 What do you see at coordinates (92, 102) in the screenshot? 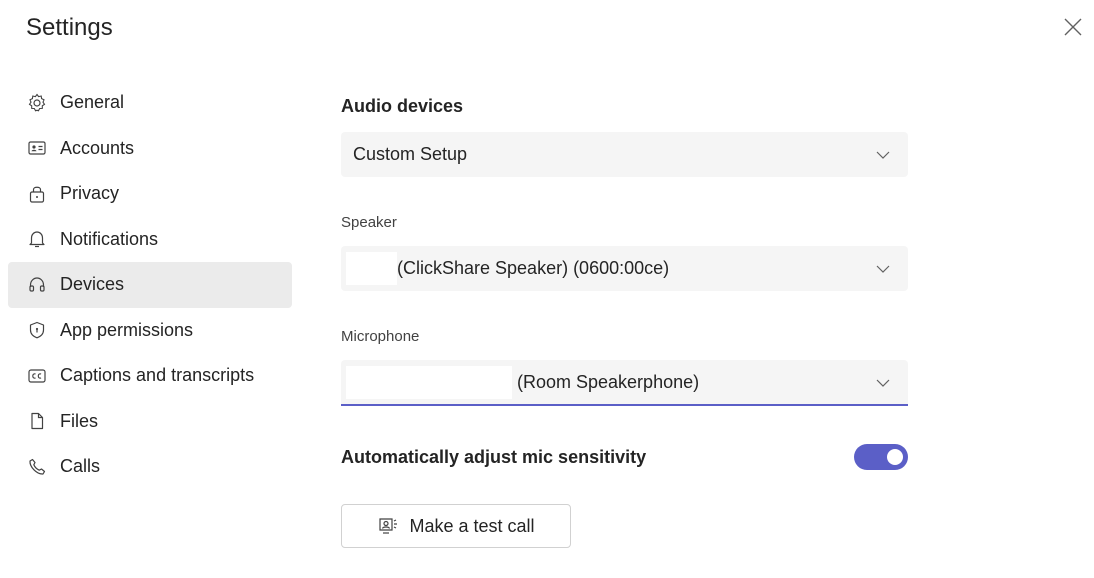
I see `sidebar-item-label: General` at bounding box center [92, 102].